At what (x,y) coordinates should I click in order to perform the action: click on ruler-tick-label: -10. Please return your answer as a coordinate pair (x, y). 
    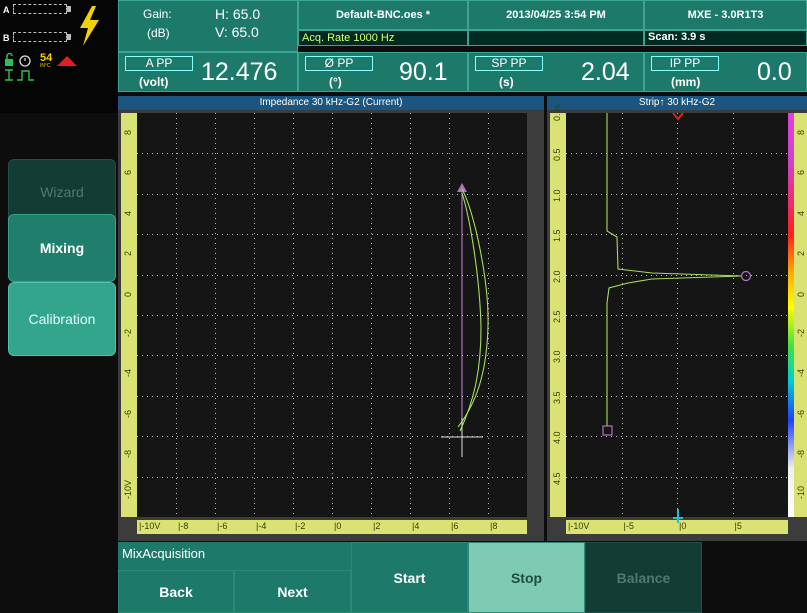
    Looking at the image, I should click on (801, 492).